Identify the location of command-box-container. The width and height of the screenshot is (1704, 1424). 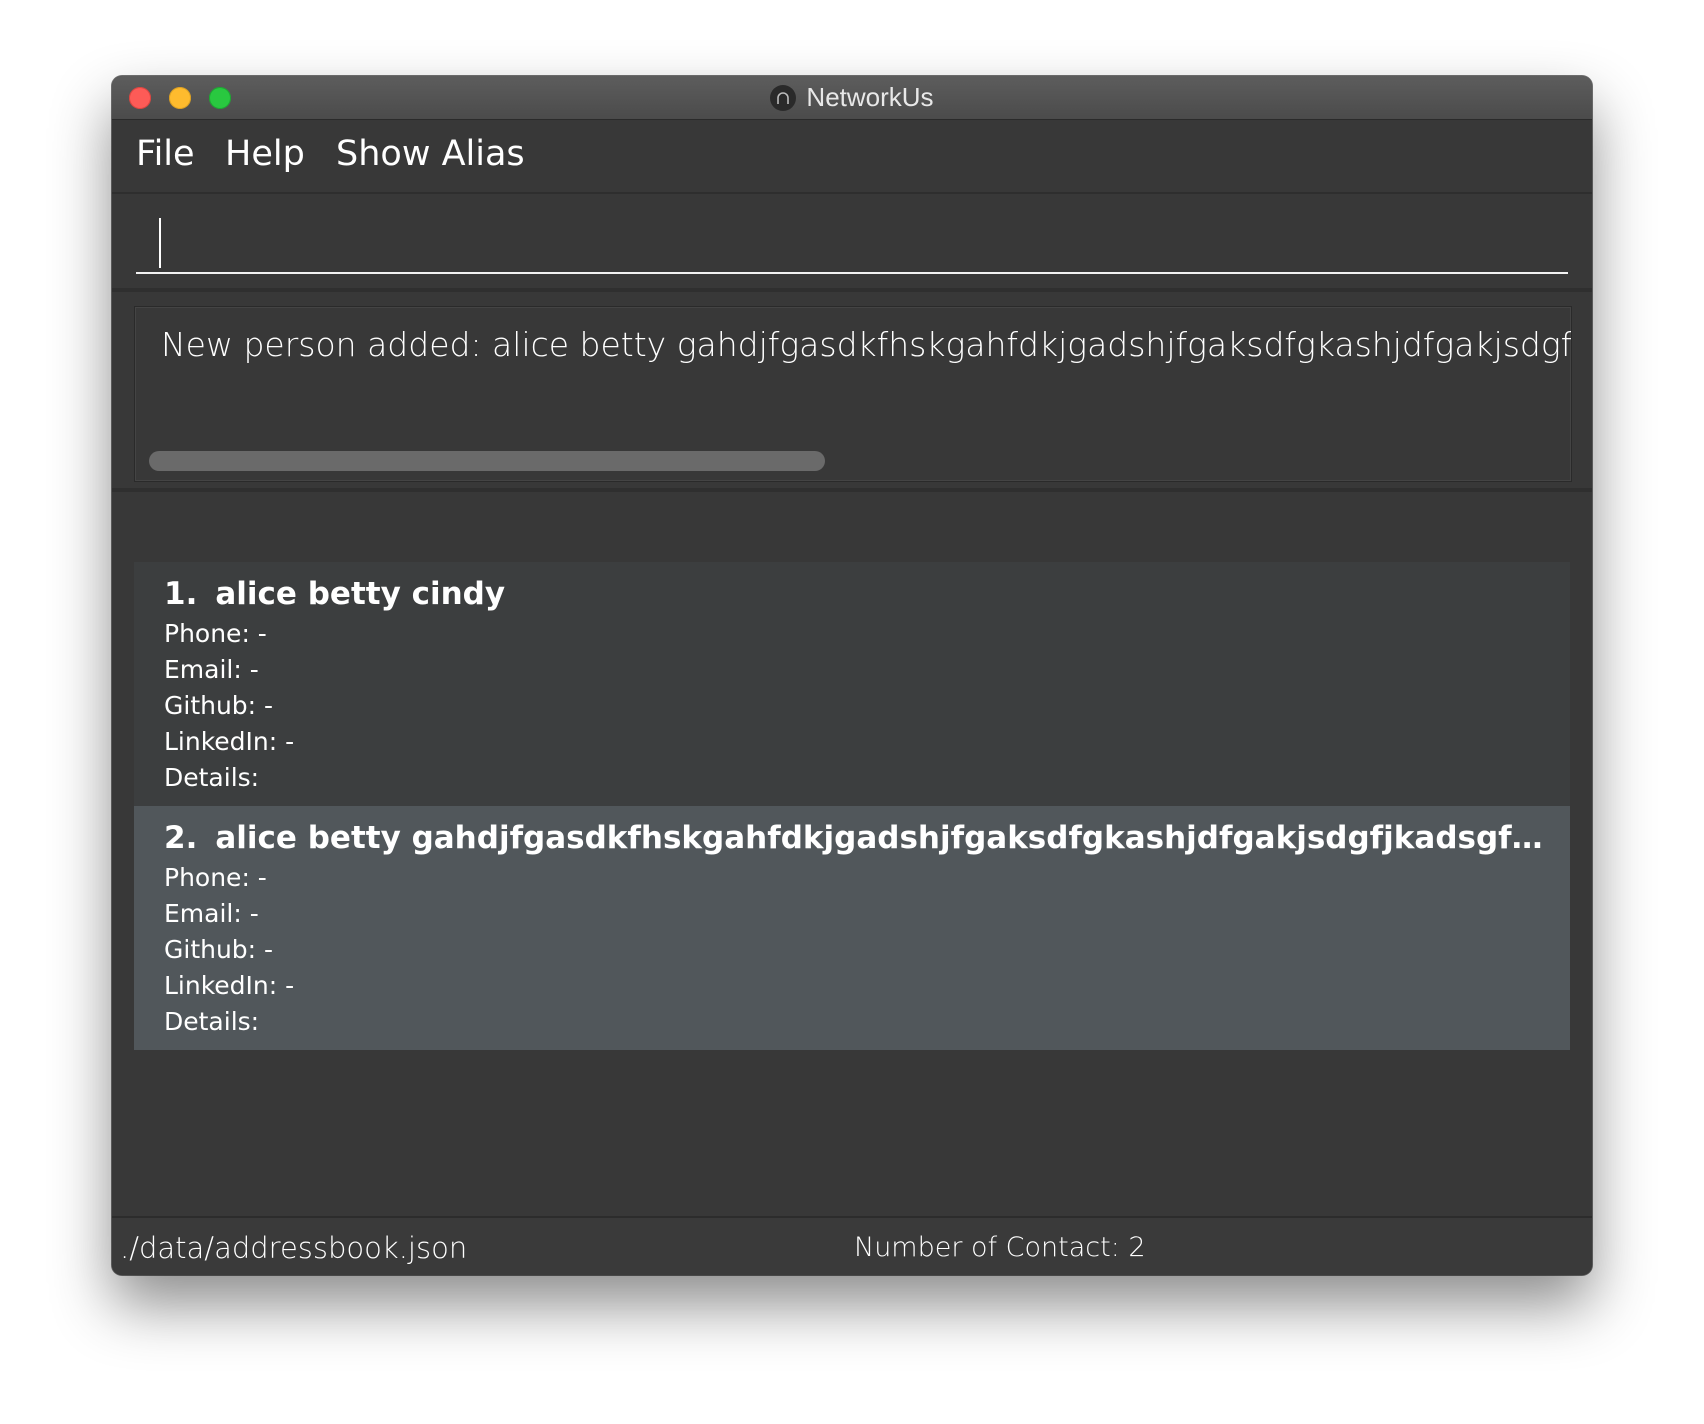
(852, 240).